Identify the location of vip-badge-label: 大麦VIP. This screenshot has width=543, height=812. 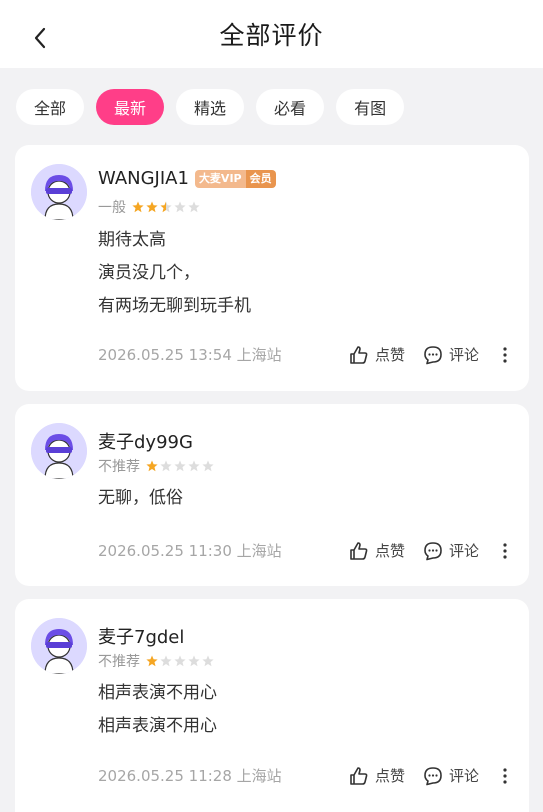
(220, 178).